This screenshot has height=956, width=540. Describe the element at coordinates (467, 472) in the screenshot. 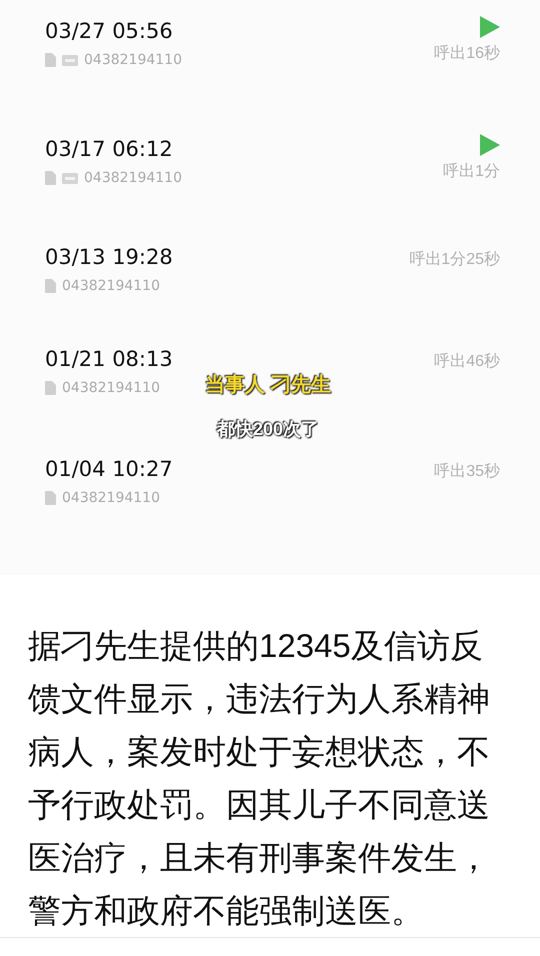

I see `call-duration: 呼出35秒` at that location.